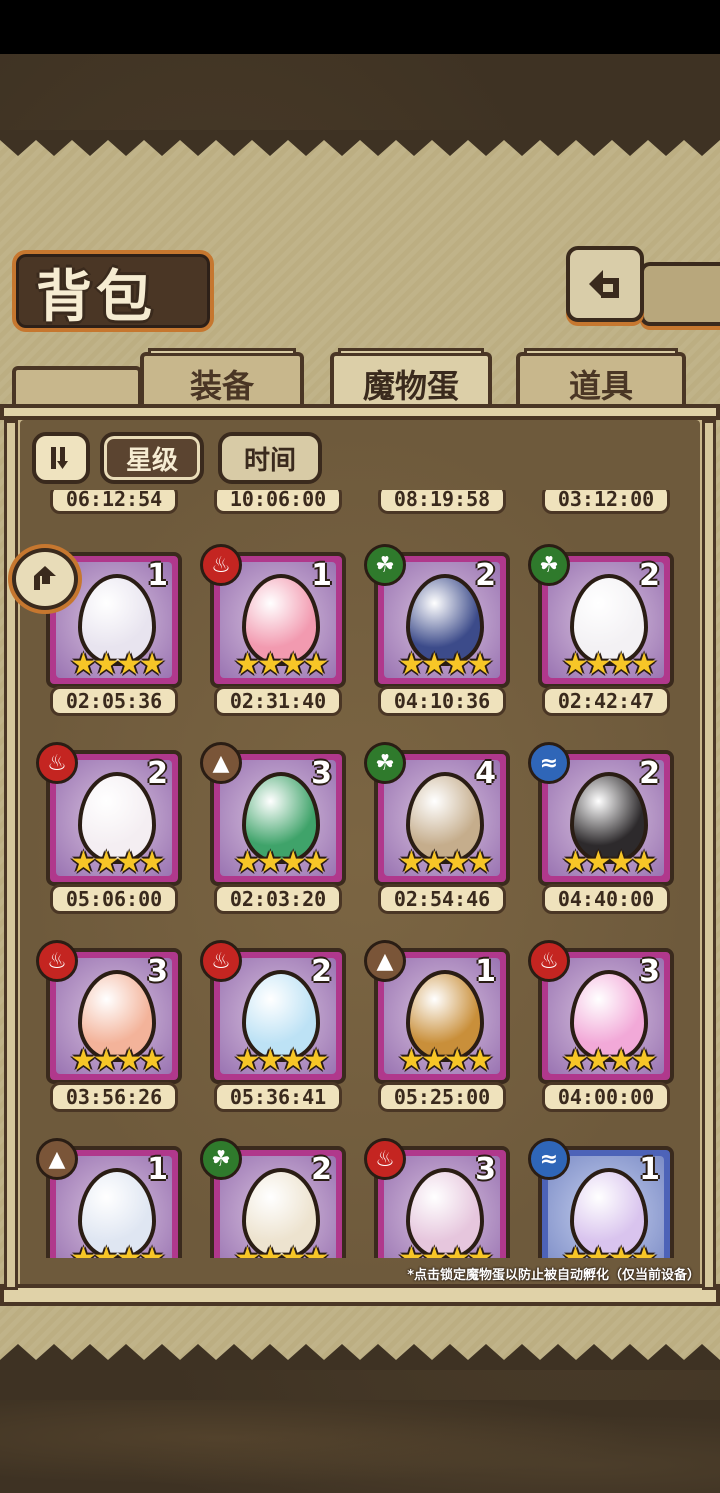  I want to click on tab-items-label: 道具, so click(600, 386).